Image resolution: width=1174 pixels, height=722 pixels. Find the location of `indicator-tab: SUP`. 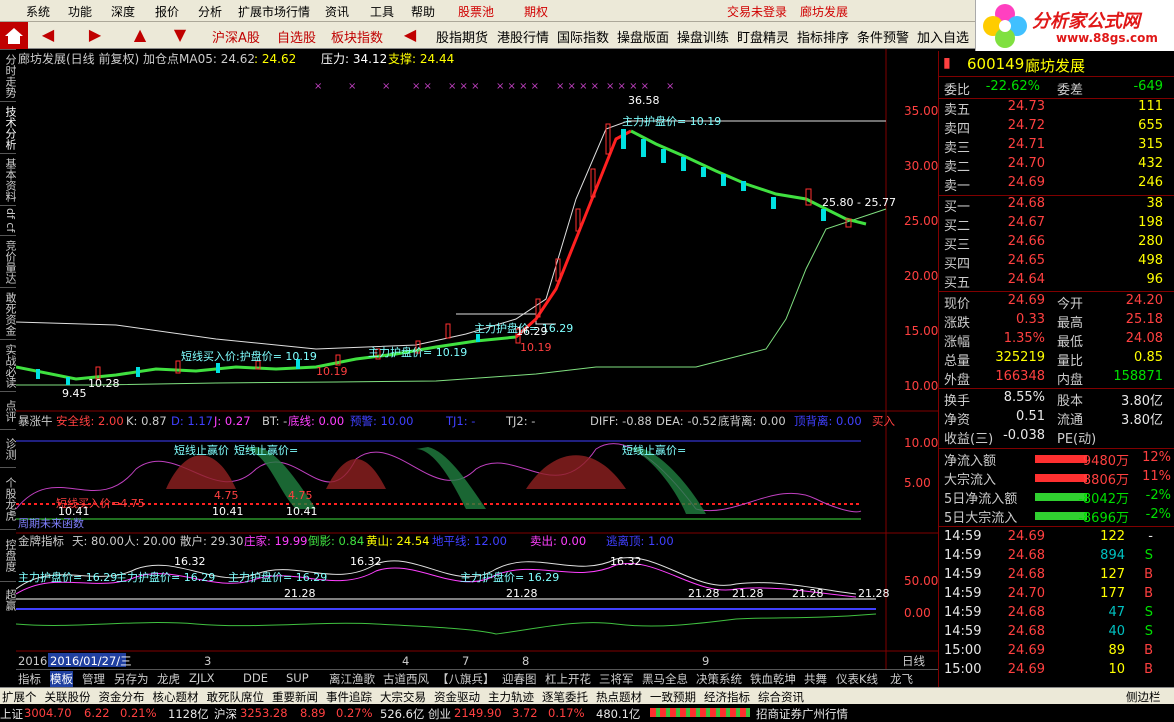

indicator-tab: SUP is located at coordinates (297, 678).